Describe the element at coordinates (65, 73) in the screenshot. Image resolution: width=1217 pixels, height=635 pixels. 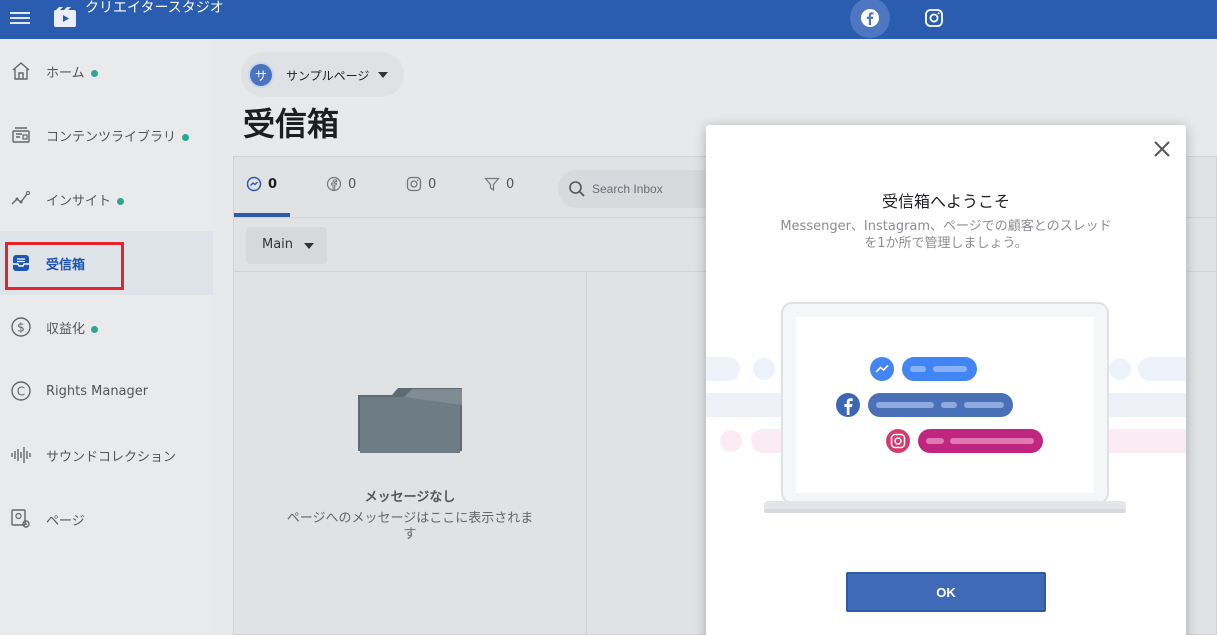
I see `sidebar-item-label: ホーム` at that location.